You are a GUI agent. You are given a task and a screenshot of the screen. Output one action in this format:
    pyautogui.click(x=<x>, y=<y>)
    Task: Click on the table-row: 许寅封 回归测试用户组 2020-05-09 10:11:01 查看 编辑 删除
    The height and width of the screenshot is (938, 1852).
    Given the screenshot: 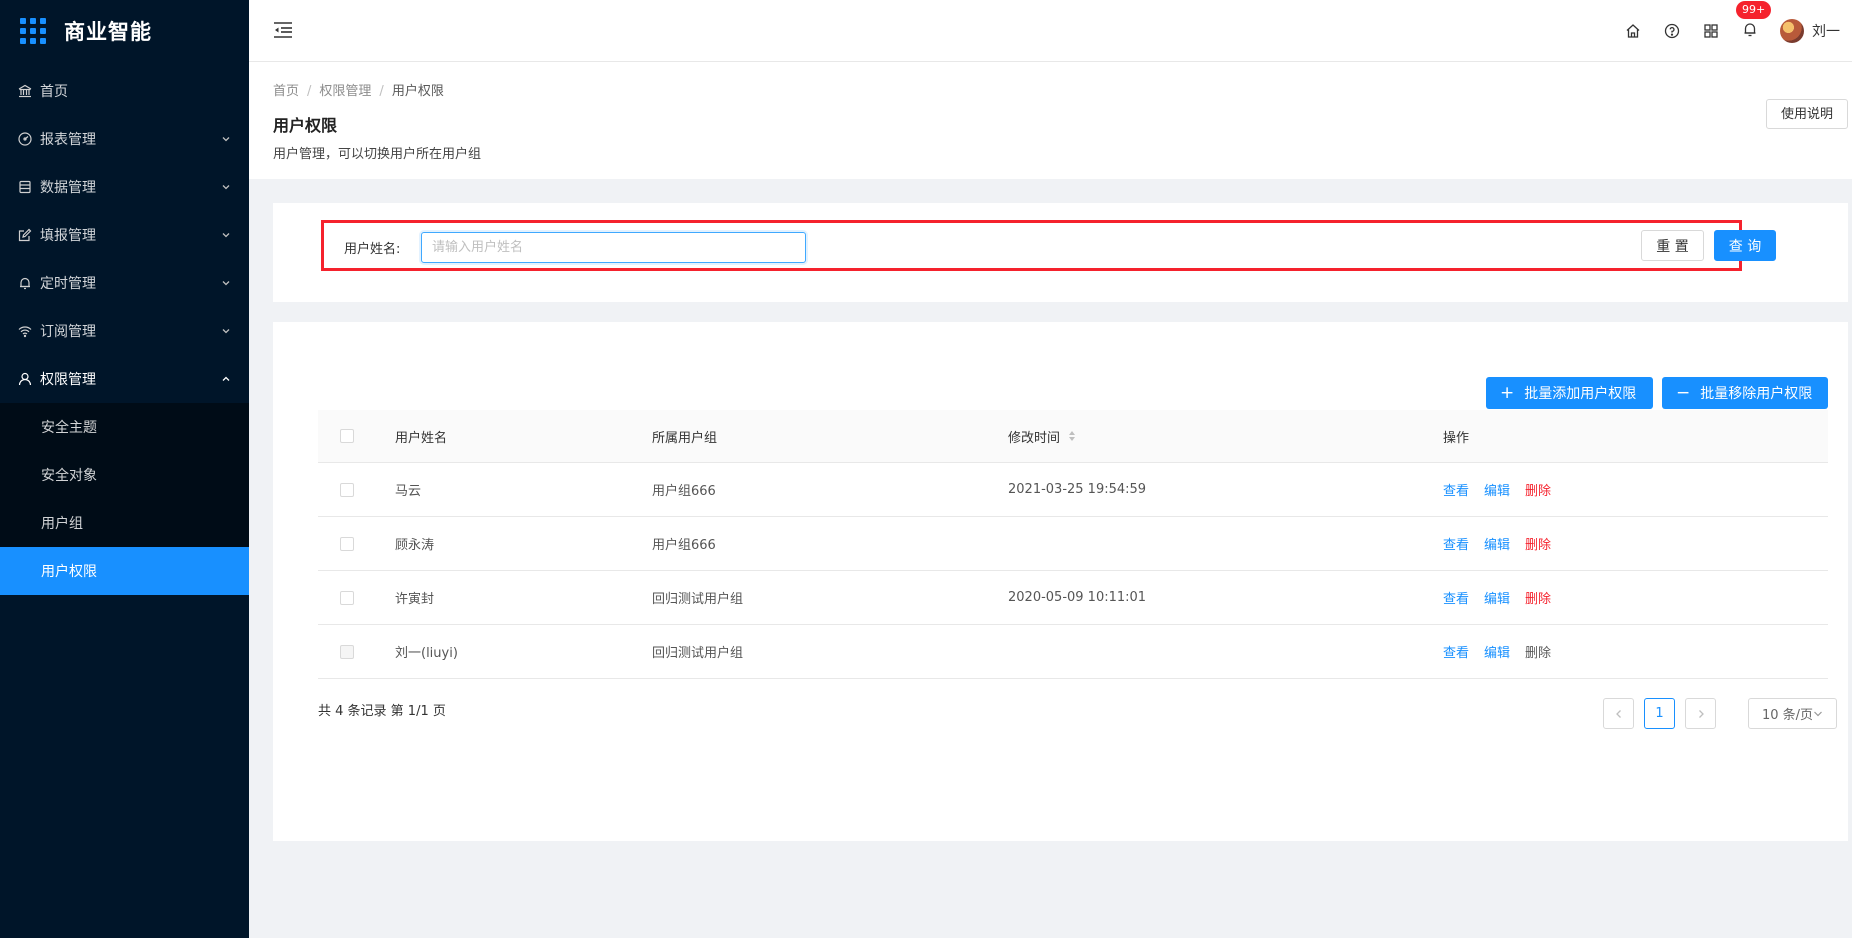 What is the action you would take?
    pyautogui.click(x=1073, y=598)
    